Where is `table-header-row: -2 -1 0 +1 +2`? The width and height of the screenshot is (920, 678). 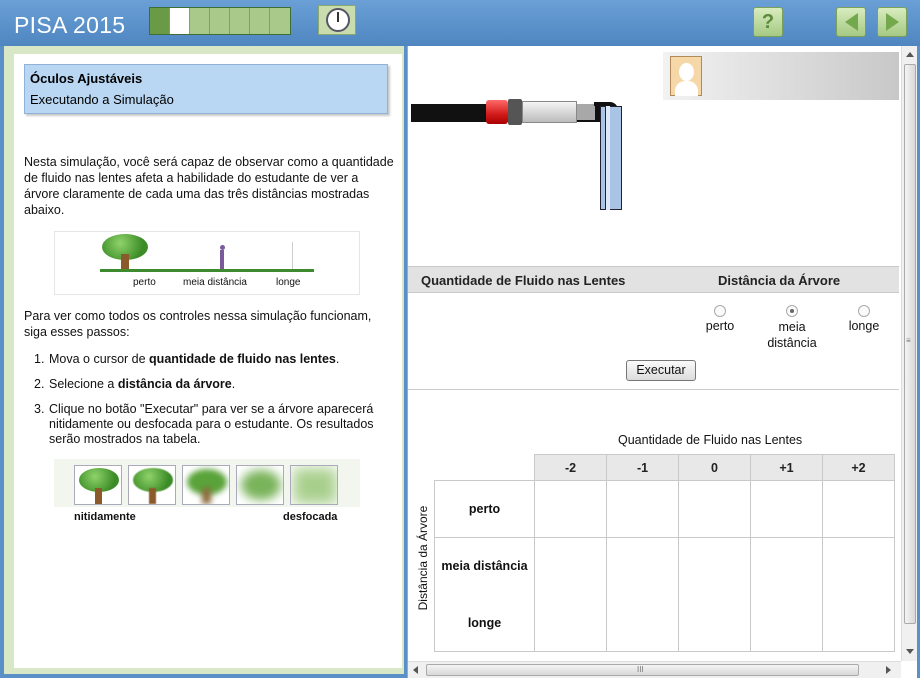 table-header-row: -2 -1 0 +1 +2 is located at coordinates (665, 467).